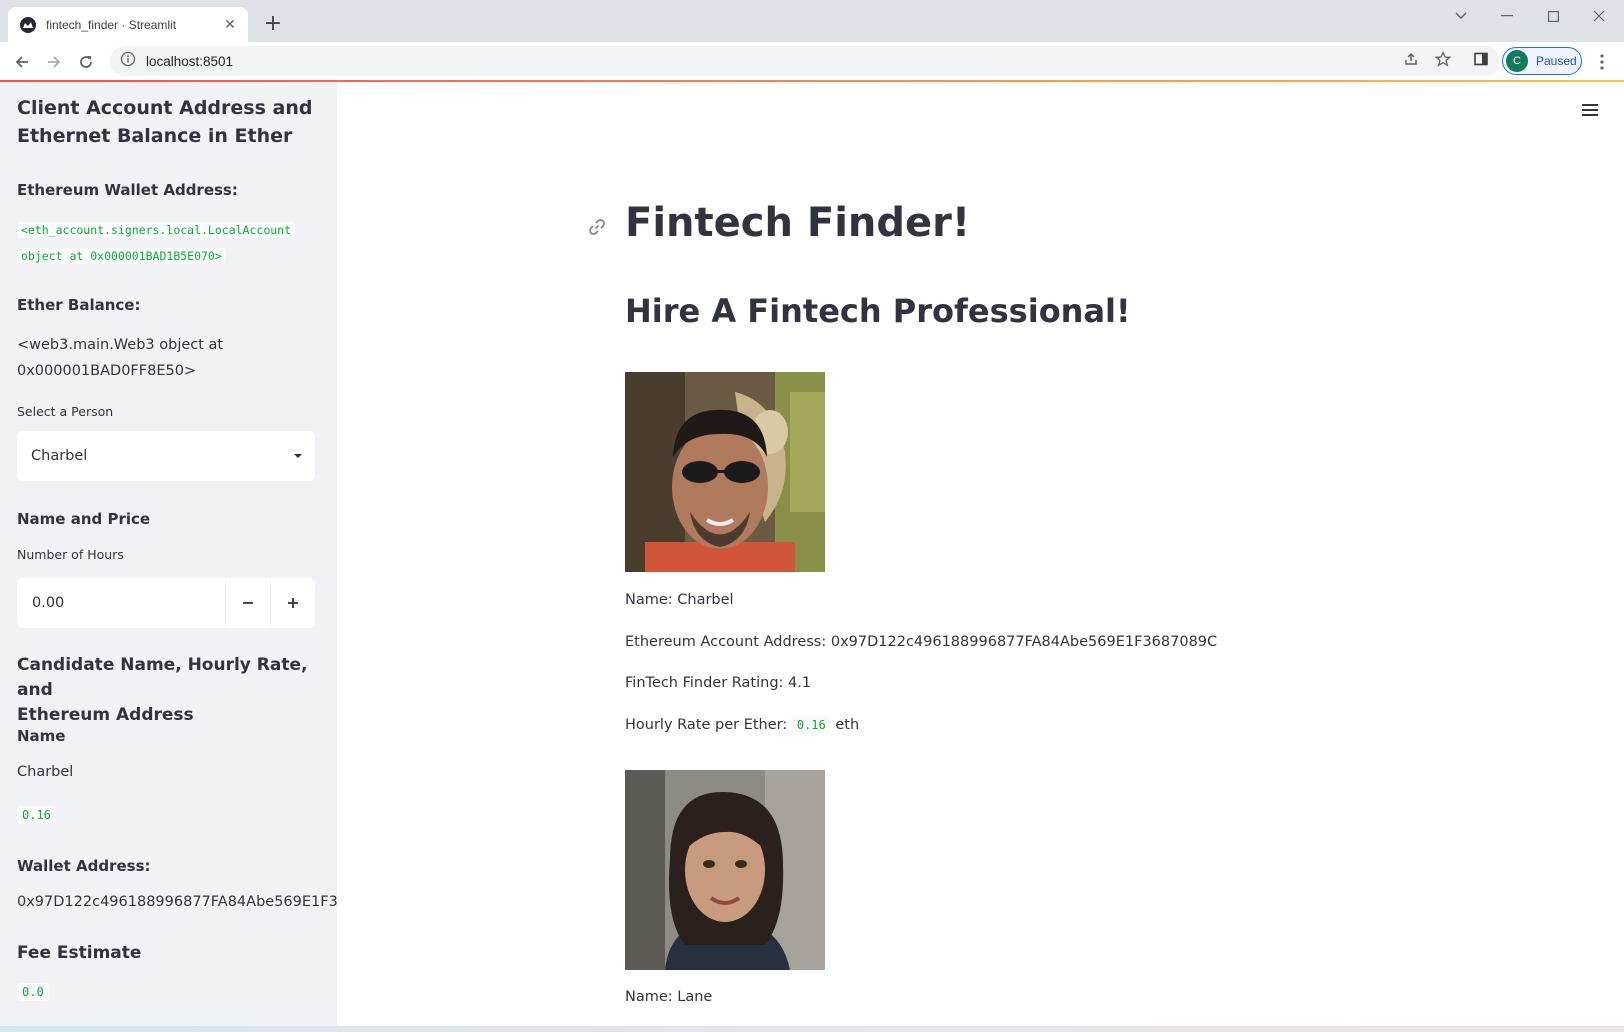 The image size is (1624, 1032). What do you see at coordinates (79, 305) in the screenshot?
I see `balance-heading: Ether Balance:` at bounding box center [79, 305].